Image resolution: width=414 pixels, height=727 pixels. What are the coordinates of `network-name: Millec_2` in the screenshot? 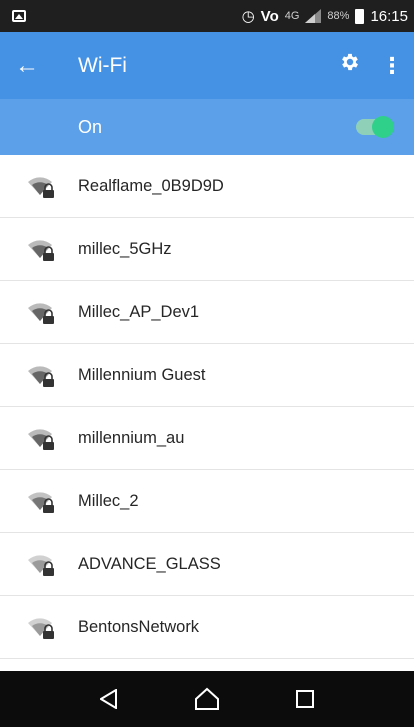 It's located at (108, 500).